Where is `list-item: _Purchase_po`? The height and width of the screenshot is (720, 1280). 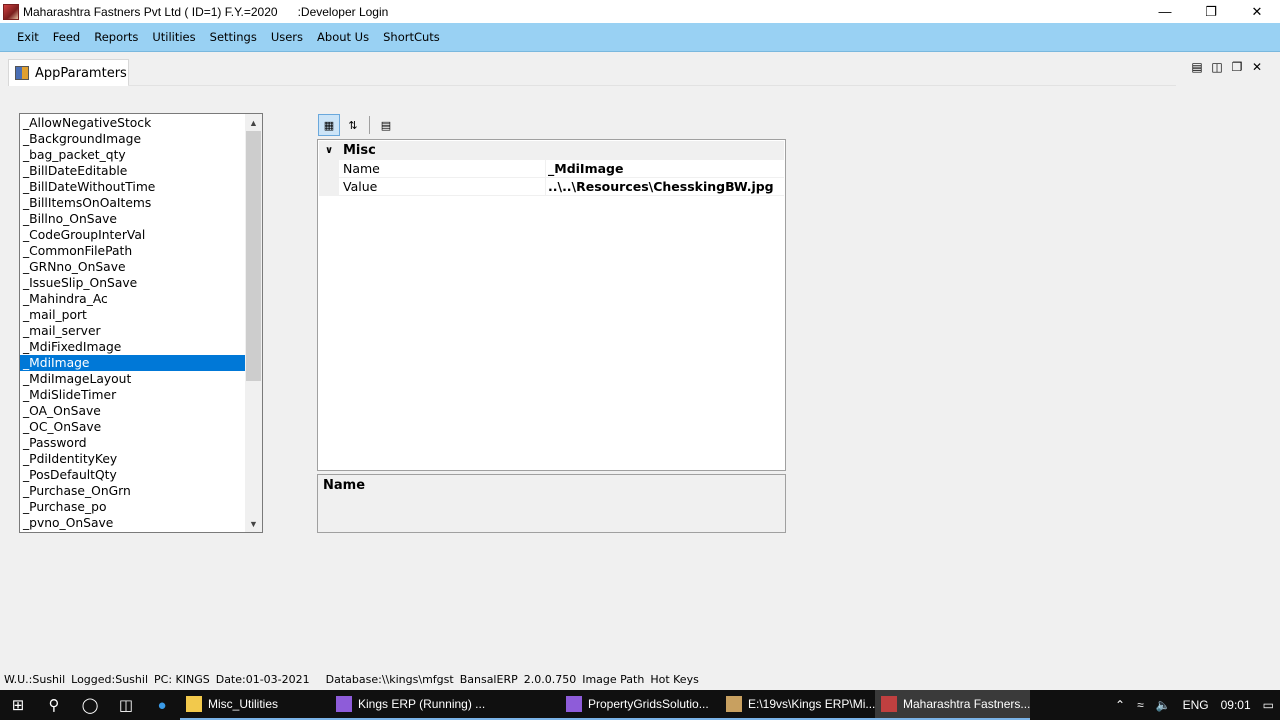 list-item: _Purchase_po is located at coordinates (132, 507).